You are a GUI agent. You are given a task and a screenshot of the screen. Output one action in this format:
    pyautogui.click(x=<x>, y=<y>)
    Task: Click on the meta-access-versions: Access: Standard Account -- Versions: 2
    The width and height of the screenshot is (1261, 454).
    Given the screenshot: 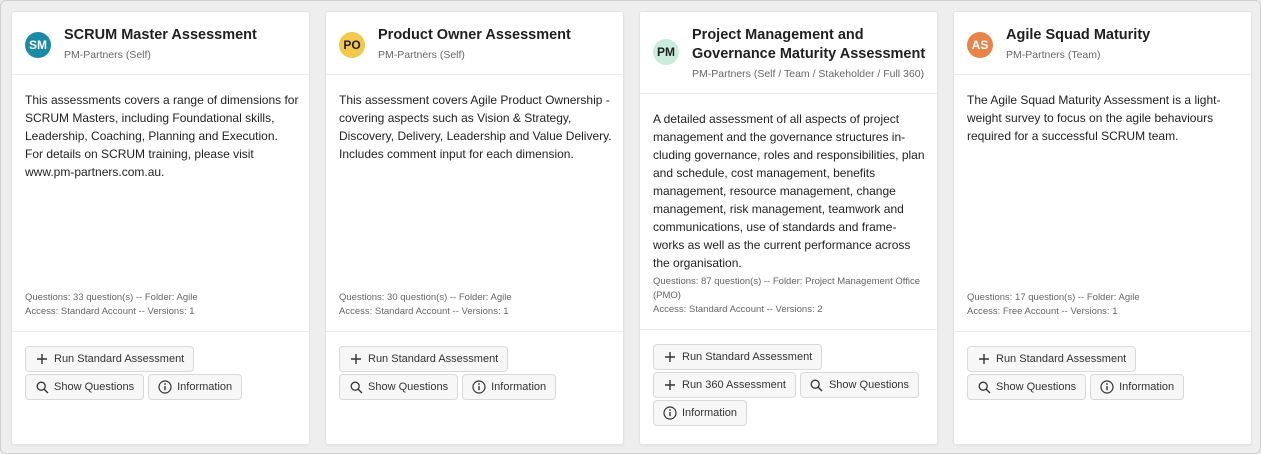 What is the action you would take?
    pyautogui.click(x=738, y=309)
    